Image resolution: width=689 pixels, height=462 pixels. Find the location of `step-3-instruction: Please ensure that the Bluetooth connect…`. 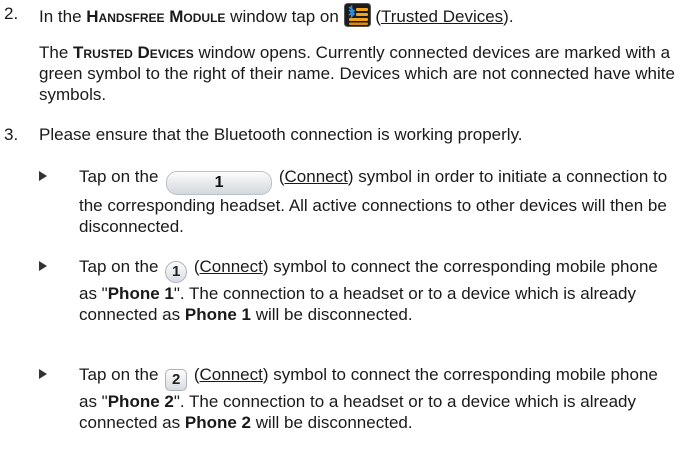

step-3-instruction: Please ensure that the Bluetooth connect… is located at coordinates (281, 134).